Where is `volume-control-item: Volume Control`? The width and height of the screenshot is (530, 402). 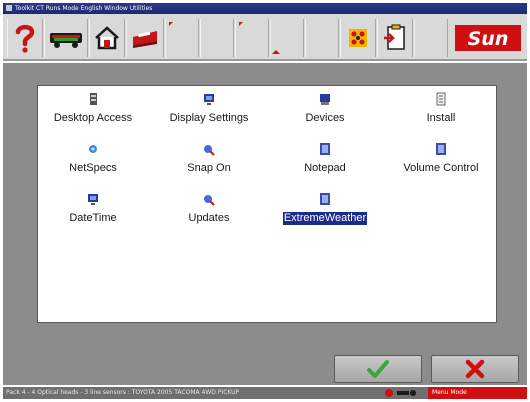
volume-control-item: Volume Control is located at coordinates (441, 159).